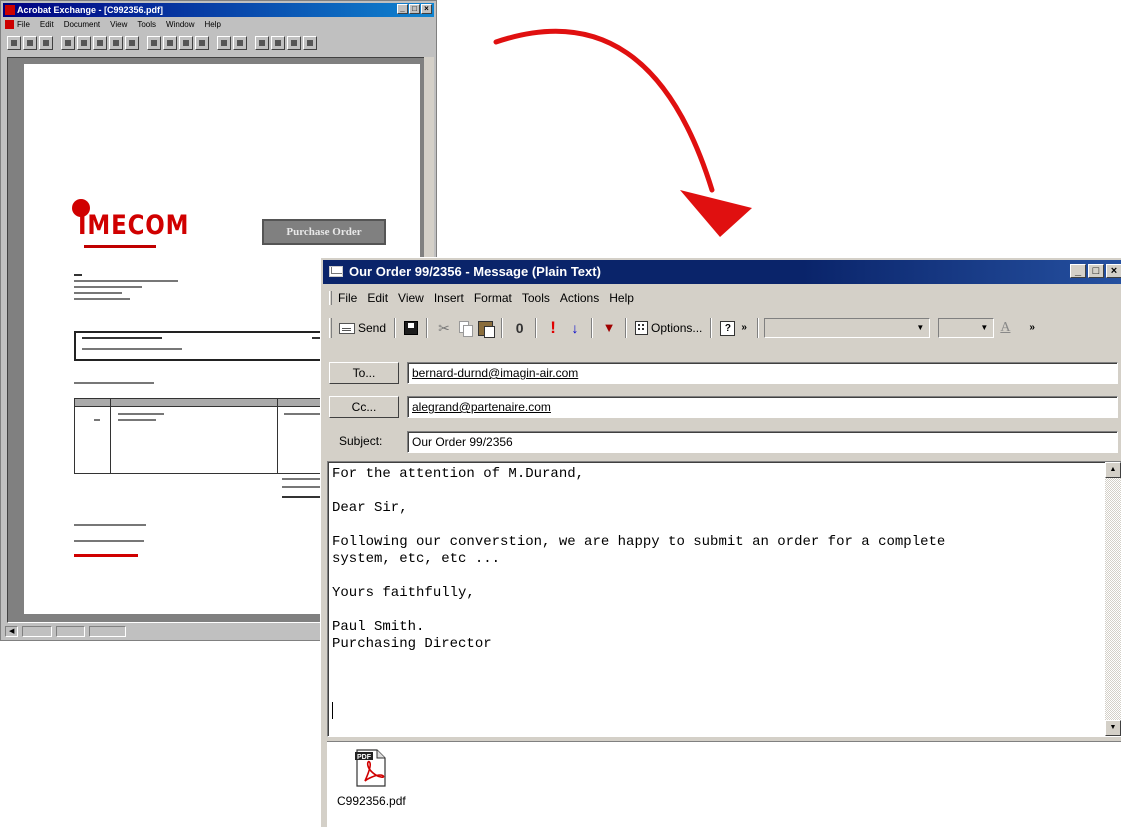  I want to click on imecom-logo: IMECOM, so click(134, 225).